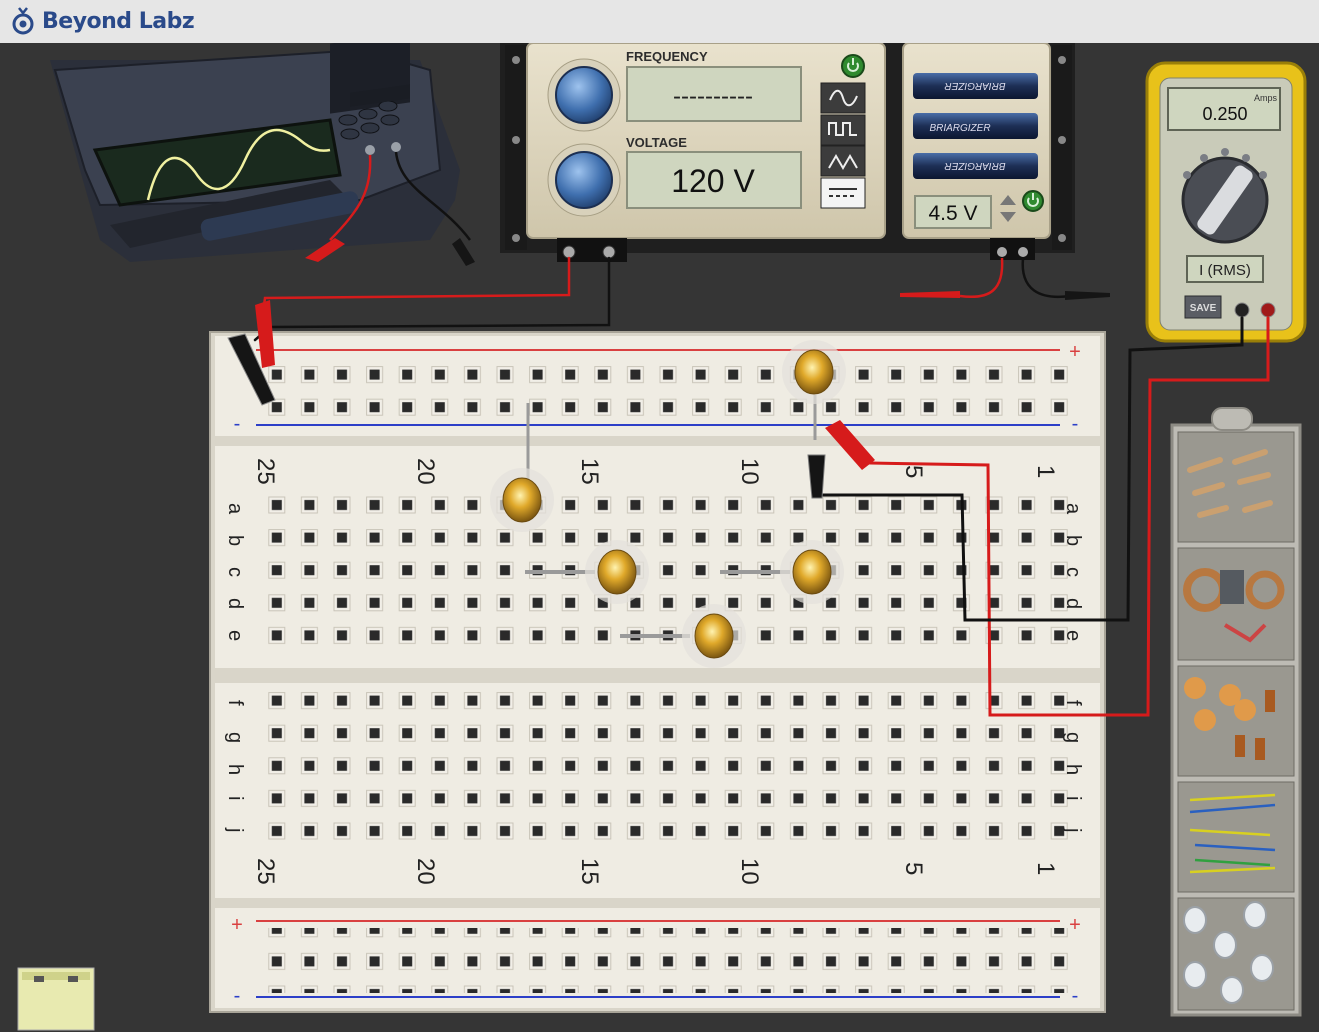  Describe the element at coordinates (663, 771) in the screenshot. I see `lower-terminal-holes` at that location.